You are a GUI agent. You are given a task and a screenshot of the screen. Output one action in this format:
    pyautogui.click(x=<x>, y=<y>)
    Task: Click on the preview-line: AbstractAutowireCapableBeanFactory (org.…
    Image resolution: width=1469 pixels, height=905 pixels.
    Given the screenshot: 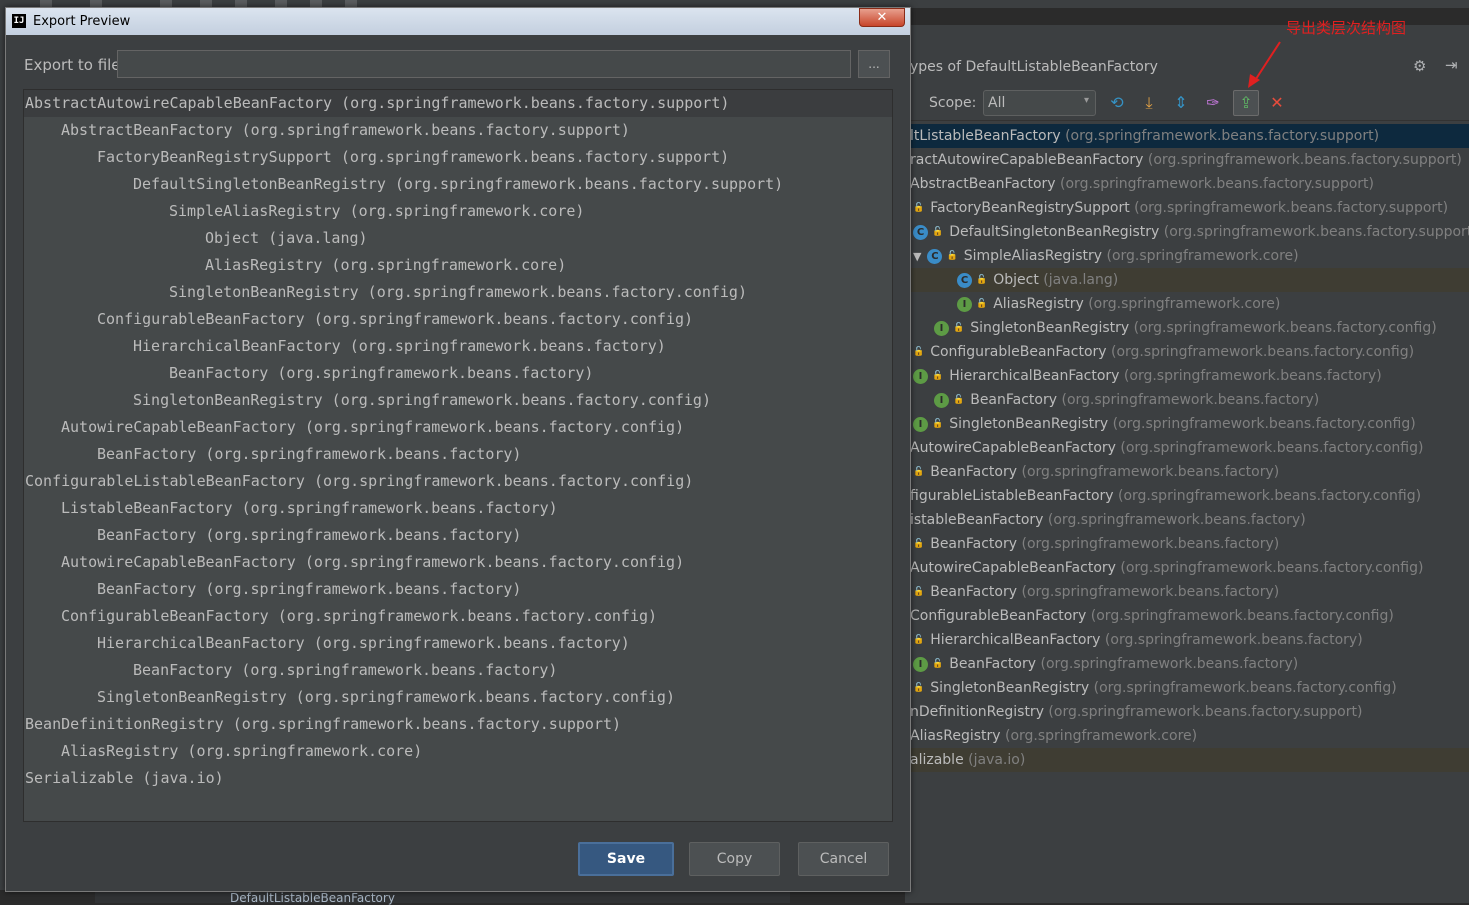 What is the action you would take?
    pyautogui.click(x=377, y=103)
    